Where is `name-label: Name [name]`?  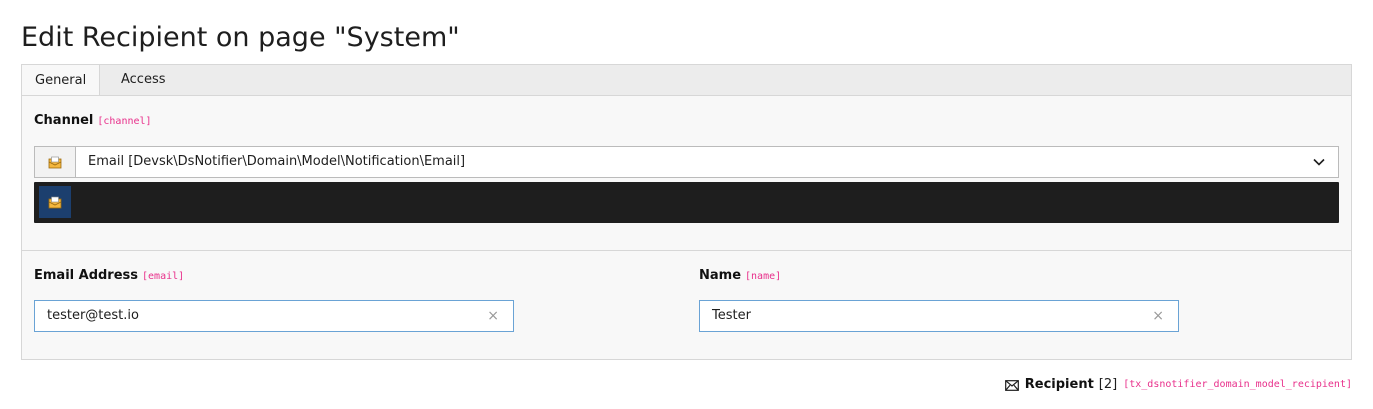 name-label: Name [name] is located at coordinates (740, 276).